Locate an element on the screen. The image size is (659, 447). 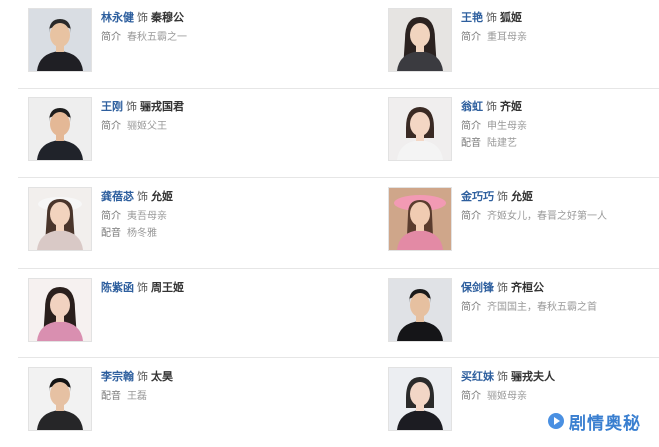
watermark: 剧情奥秘 is located at coordinates (594, 421).